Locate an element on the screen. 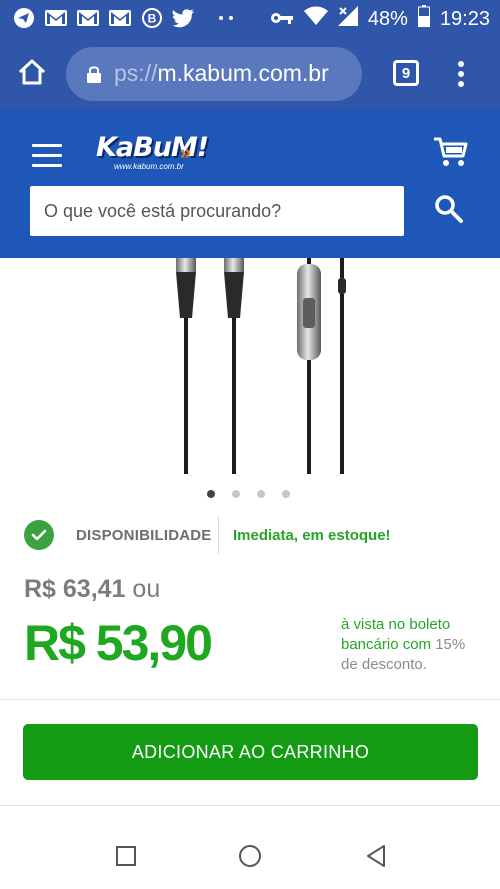 Image resolution: width=500 pixels, height=889 pixels. logo-subtext: www.kabum.com.br is located at coordinates (149, 166).